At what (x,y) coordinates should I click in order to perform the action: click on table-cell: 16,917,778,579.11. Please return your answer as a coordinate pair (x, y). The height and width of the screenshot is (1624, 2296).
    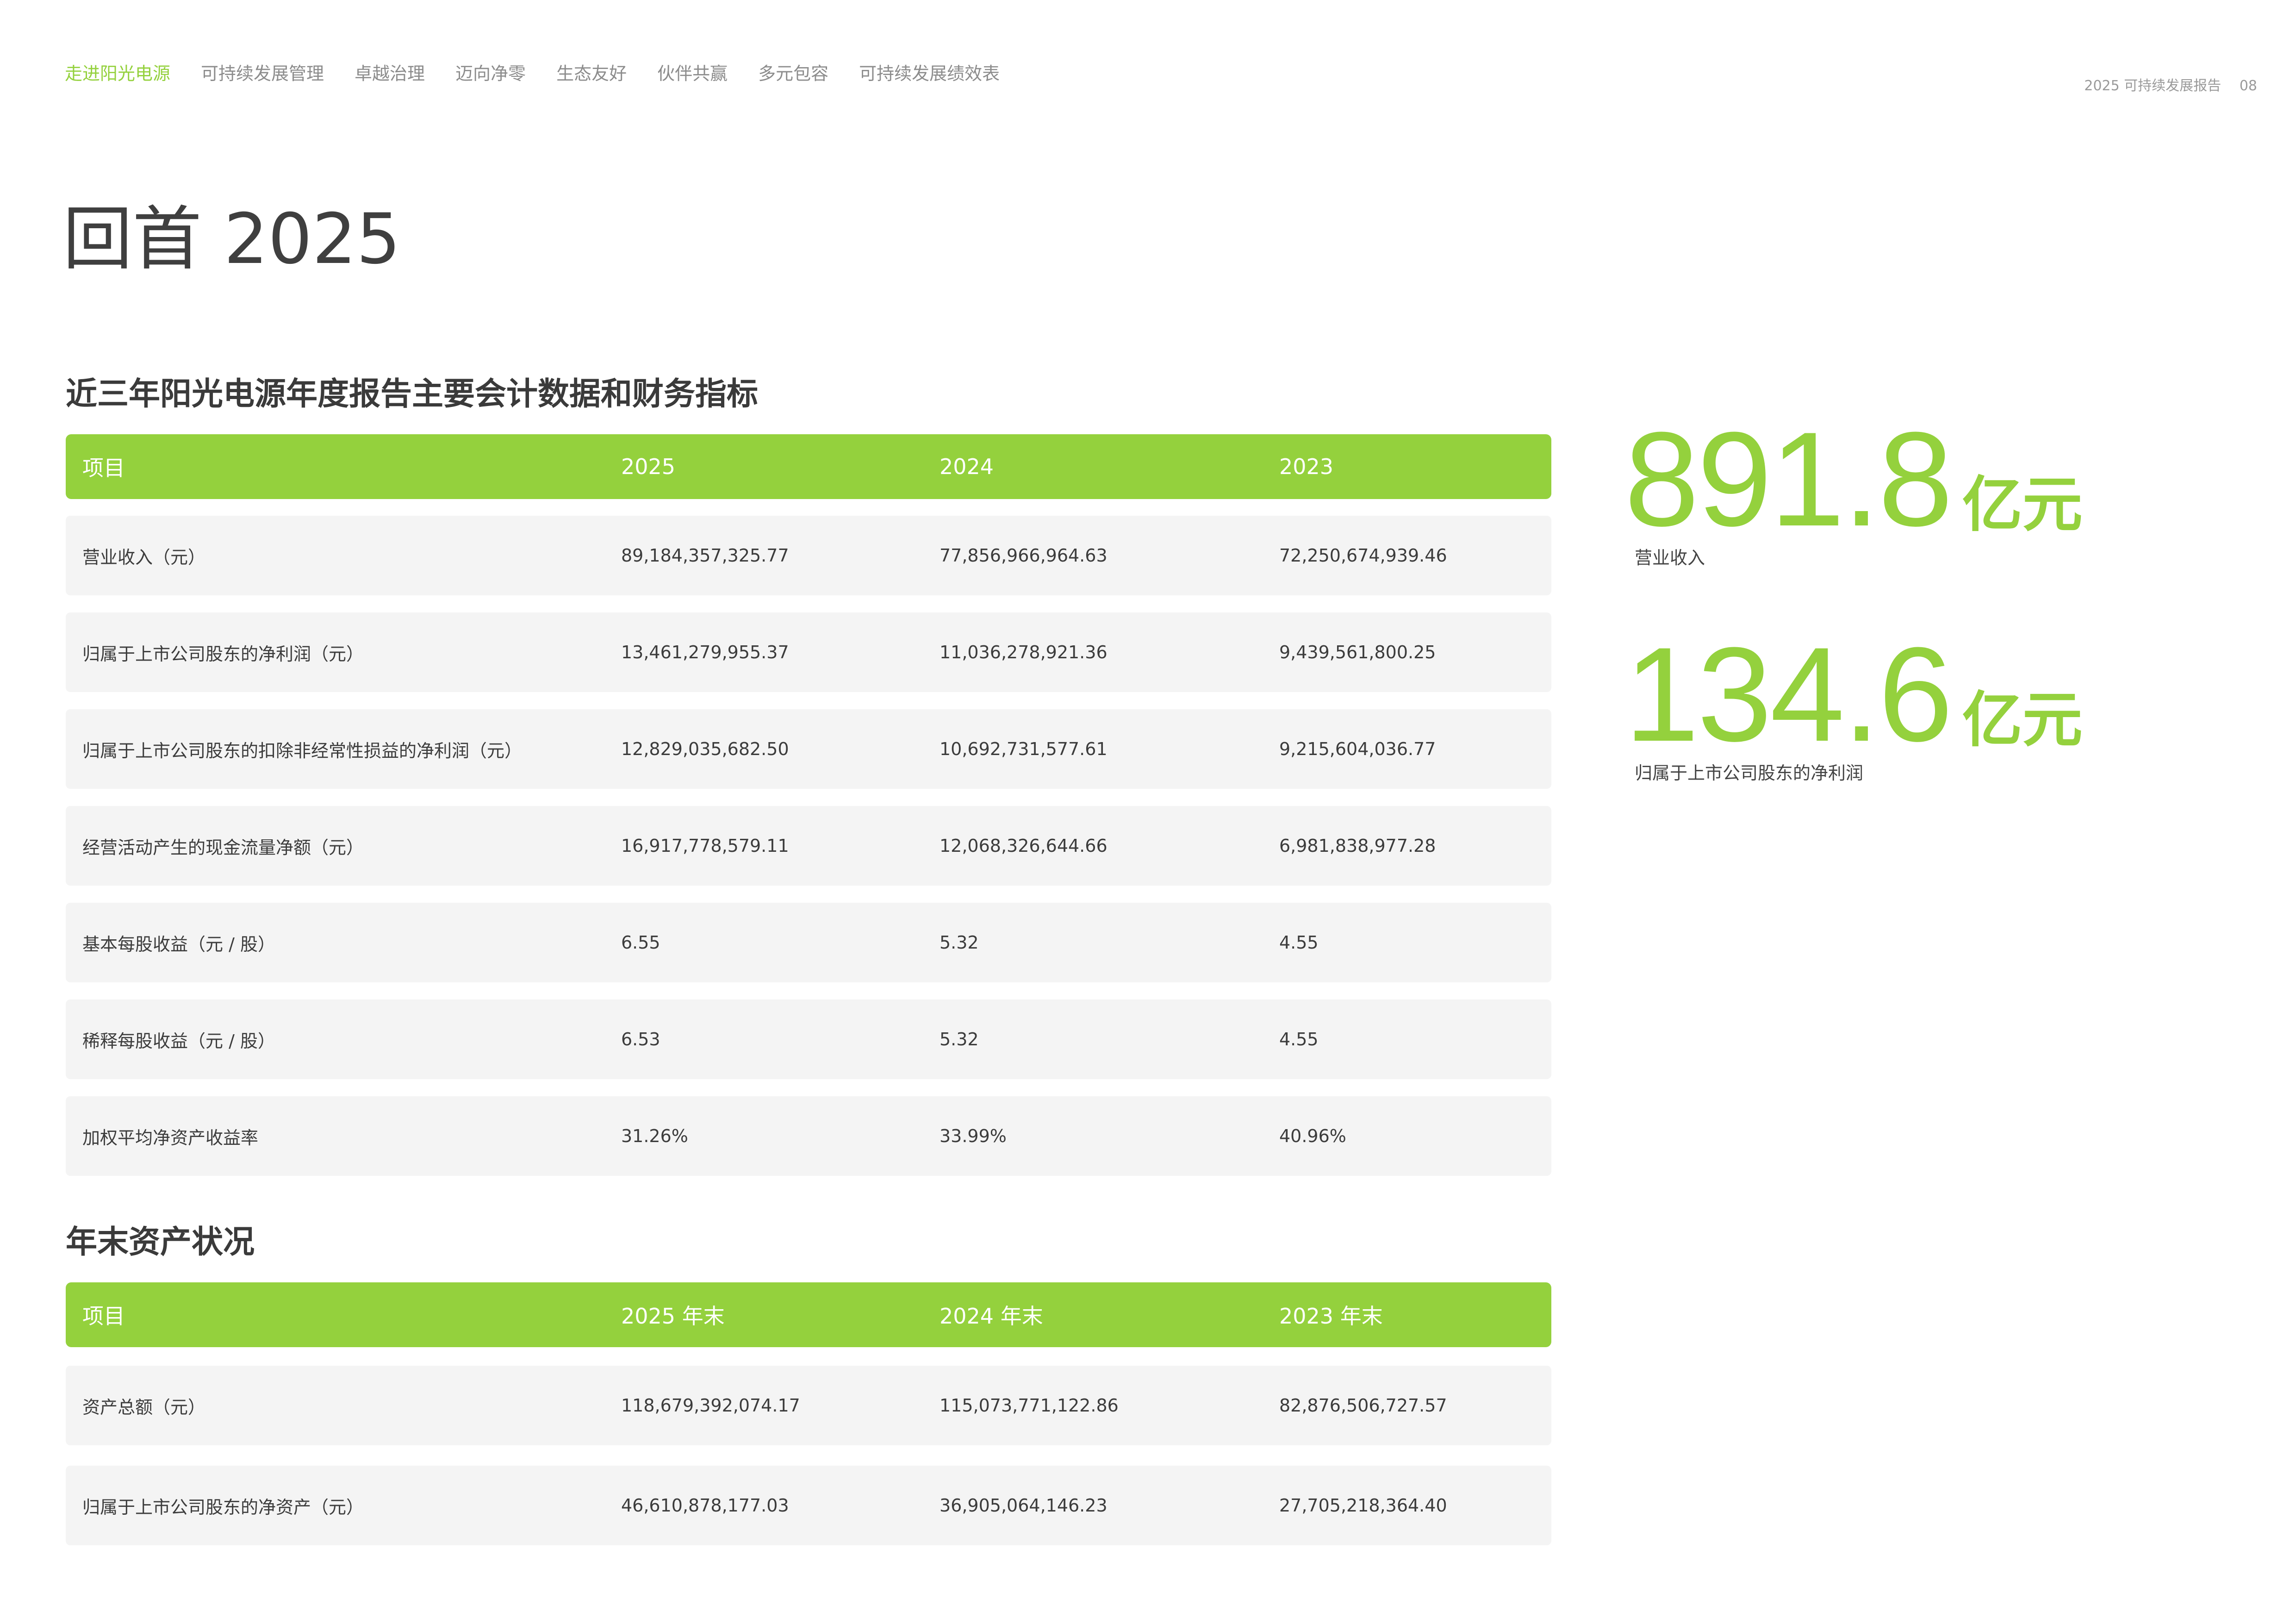
    Looking at the image, I should click on (705, 846).